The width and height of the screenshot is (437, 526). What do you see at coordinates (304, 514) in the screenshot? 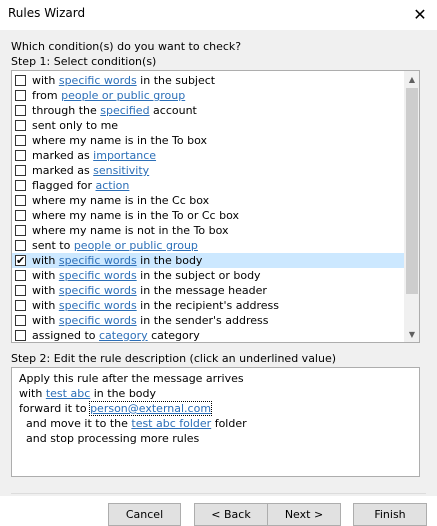
I see `next-button: Next >` at bounding box center [304, 514].